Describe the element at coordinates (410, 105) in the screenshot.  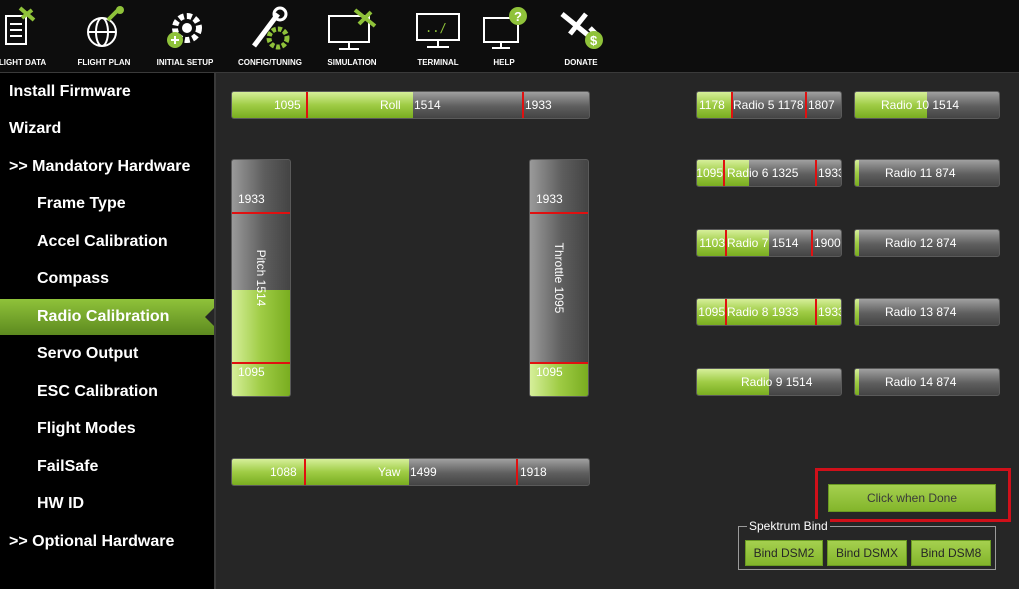
I see `roll-bar: 1095 Roll 1514 1933` at that location.